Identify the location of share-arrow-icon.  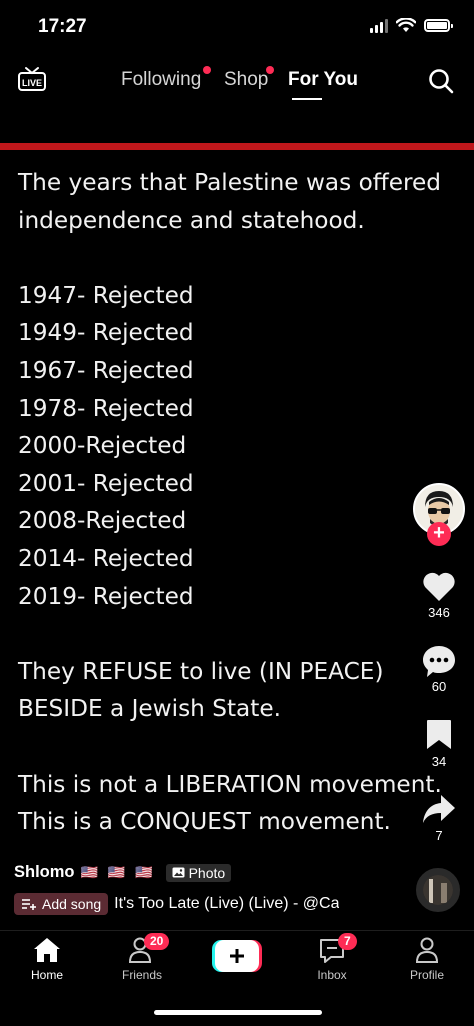
(439, 809).